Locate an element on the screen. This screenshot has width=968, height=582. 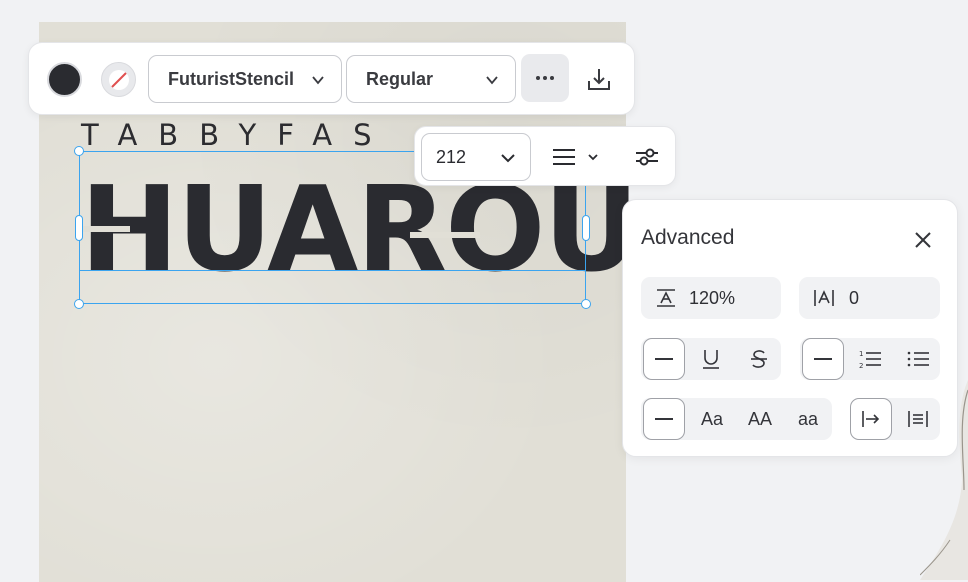
text-subtoolbar: 212 is located at coordinates (545, 156).